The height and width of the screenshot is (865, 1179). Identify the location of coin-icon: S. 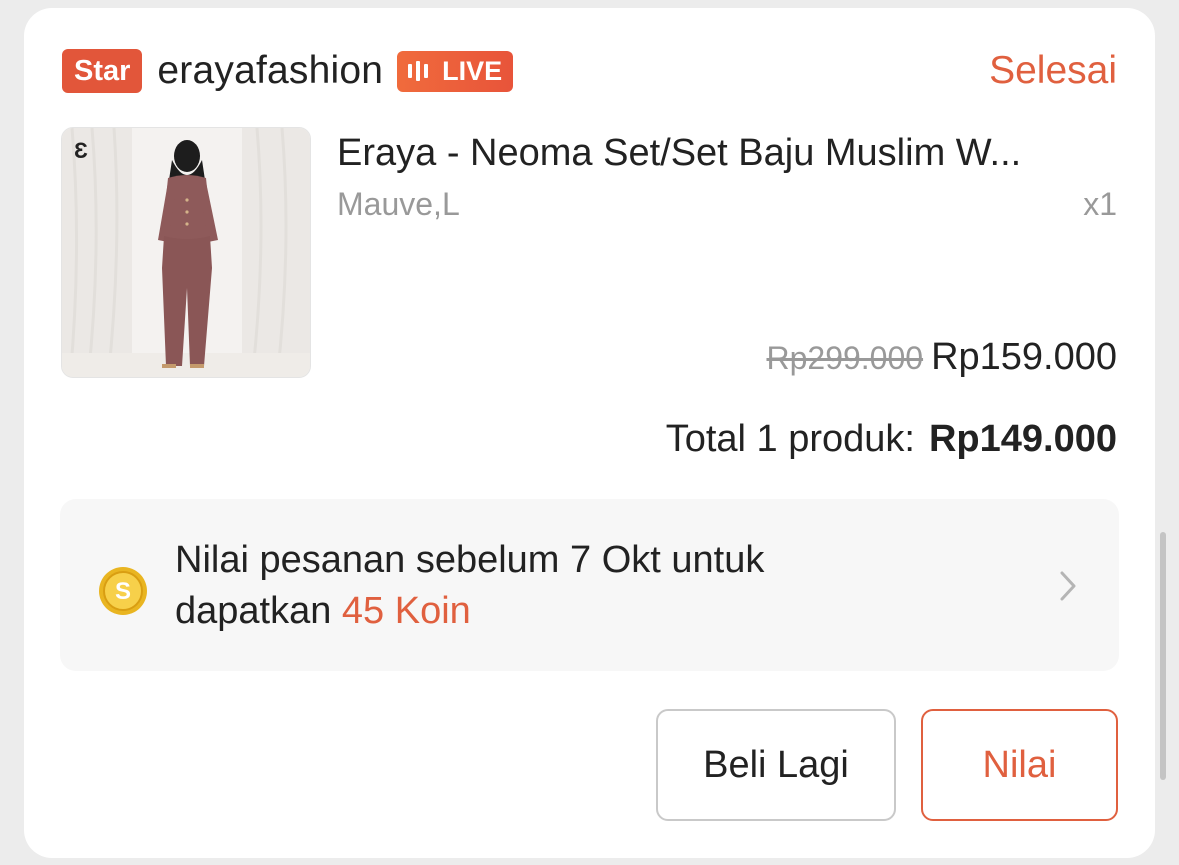
(123, 591).